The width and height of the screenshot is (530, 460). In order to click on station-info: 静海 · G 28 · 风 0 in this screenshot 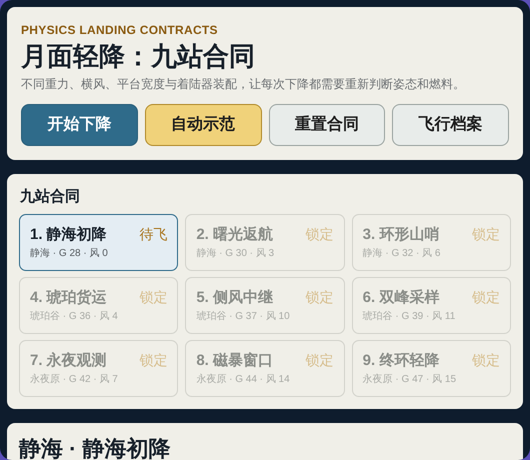, I will do `click(69, 254)`.